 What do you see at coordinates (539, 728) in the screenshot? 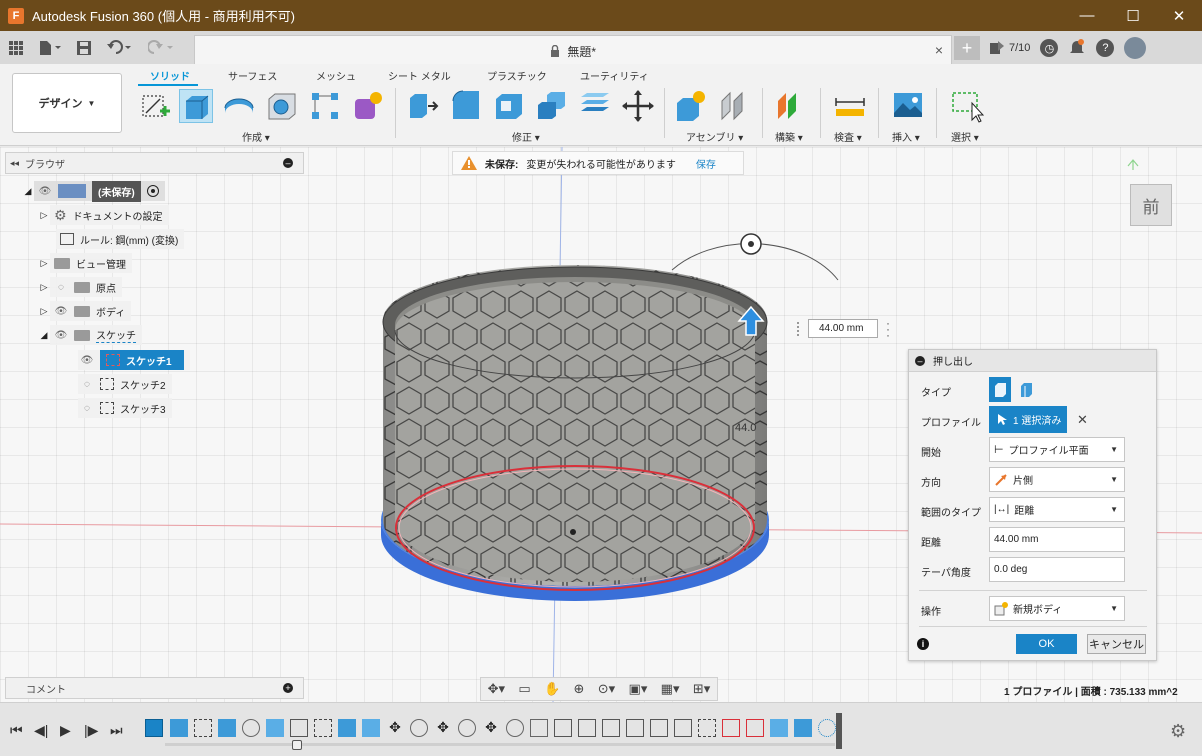
I see `timeline-shell-feature-icon` at bounding box center [539, 728].